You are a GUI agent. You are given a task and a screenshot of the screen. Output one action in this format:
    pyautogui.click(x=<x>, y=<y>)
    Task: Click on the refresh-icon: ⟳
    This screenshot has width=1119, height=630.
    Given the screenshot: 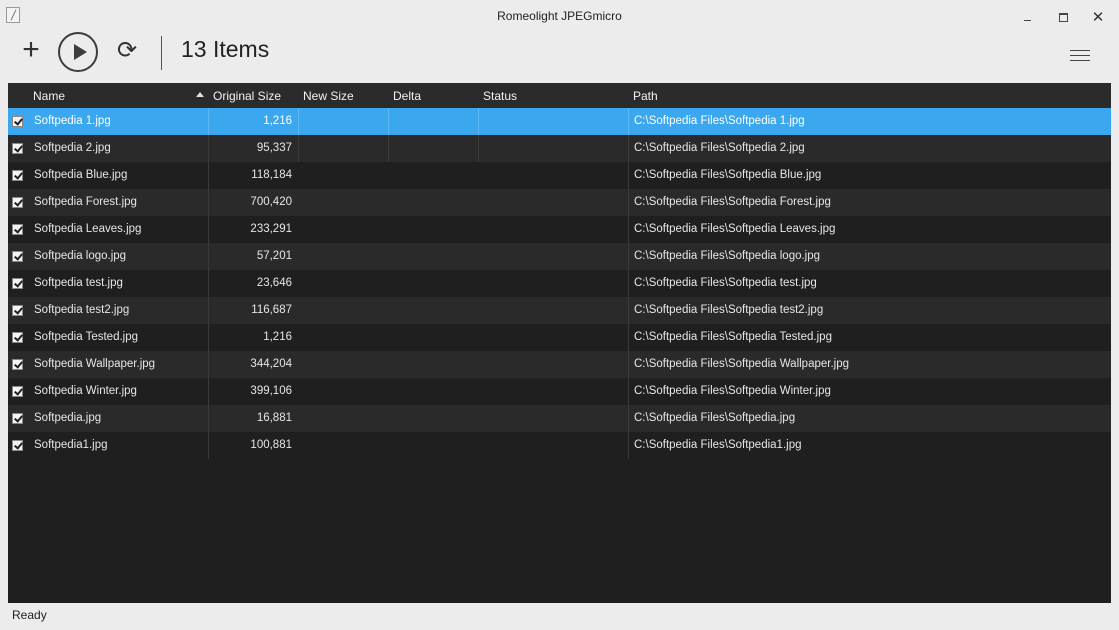 What is the action you would take?
    pyautogui.click(x=127, y=50)
    